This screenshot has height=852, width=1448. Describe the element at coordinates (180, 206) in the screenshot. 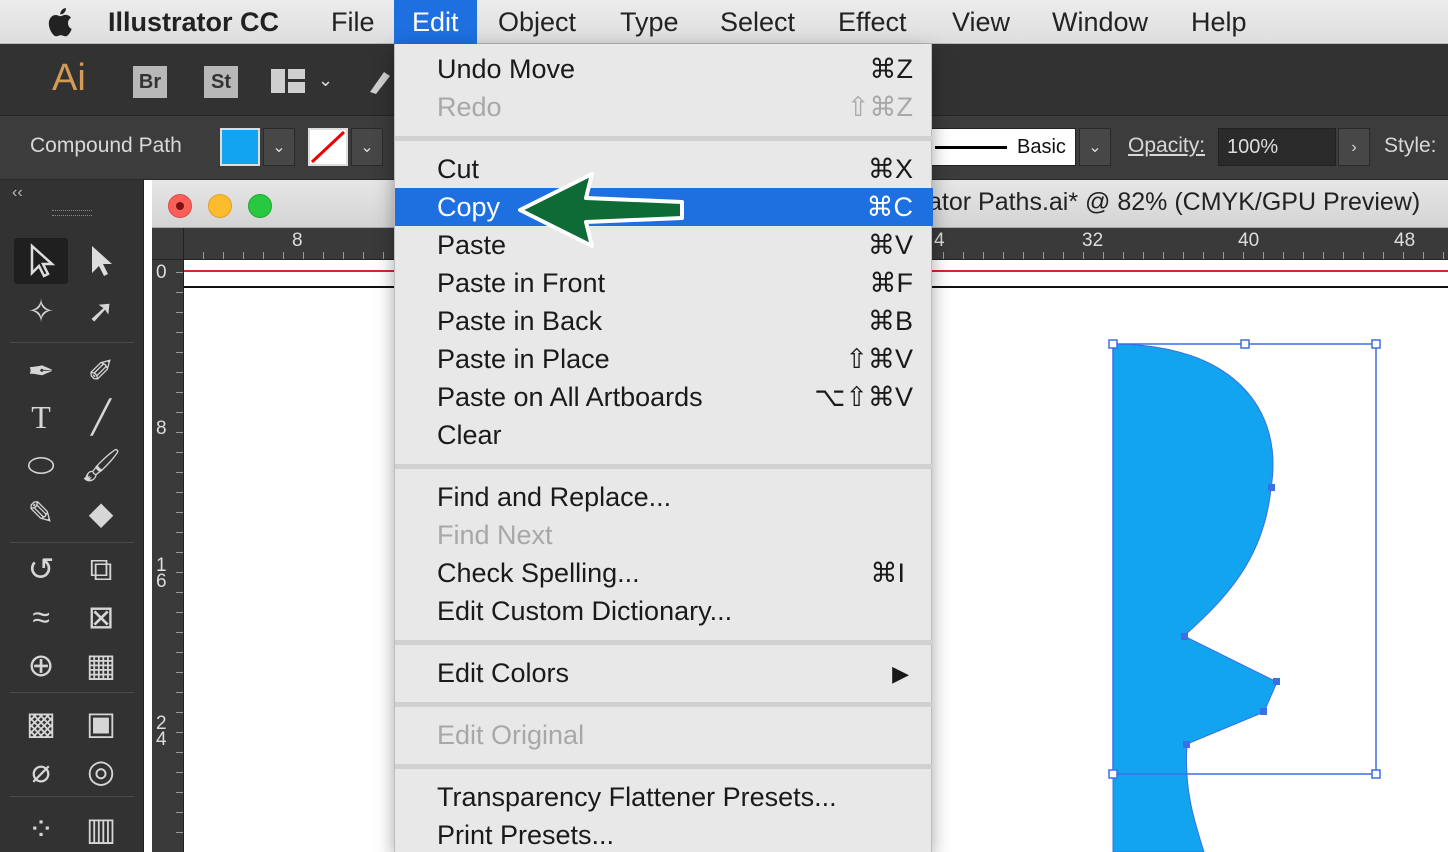

I see `close-button` at that location.